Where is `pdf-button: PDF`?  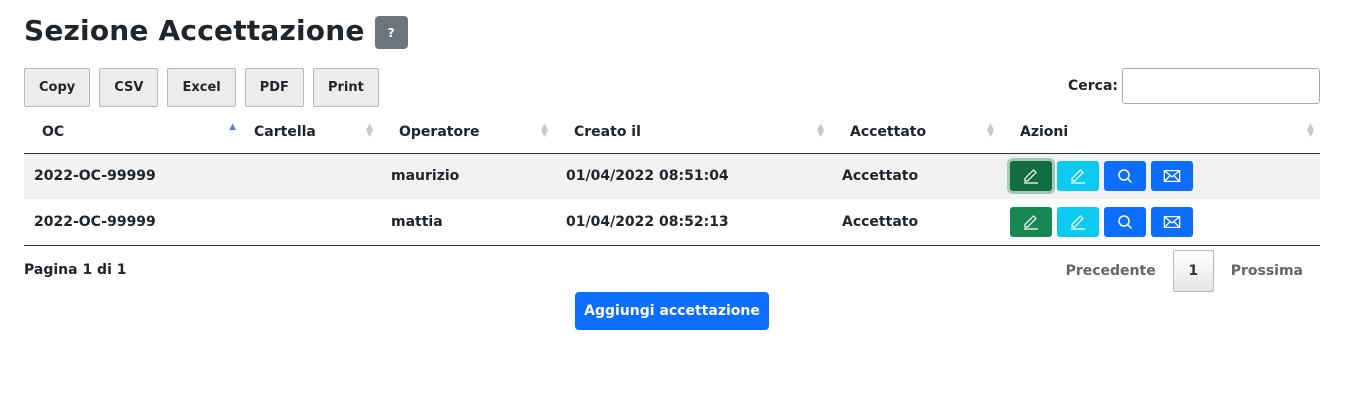
pdf-button: PDF is located at coordinates (274, 87).